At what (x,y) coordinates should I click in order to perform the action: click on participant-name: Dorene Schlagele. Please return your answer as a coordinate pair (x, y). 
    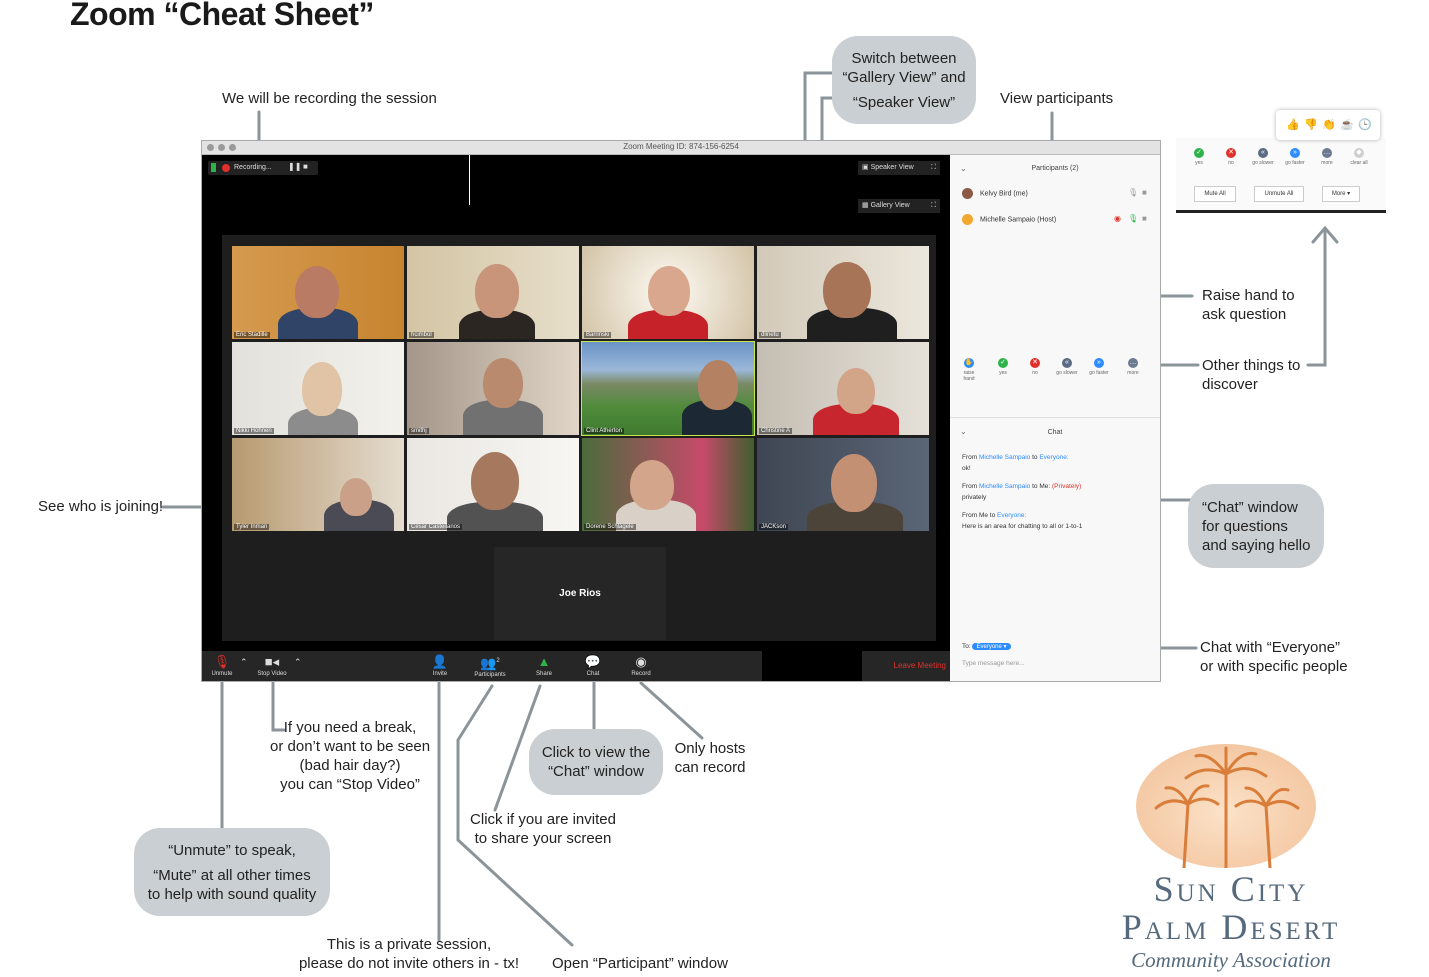
    Looking at the image, I should click on (610, 527).